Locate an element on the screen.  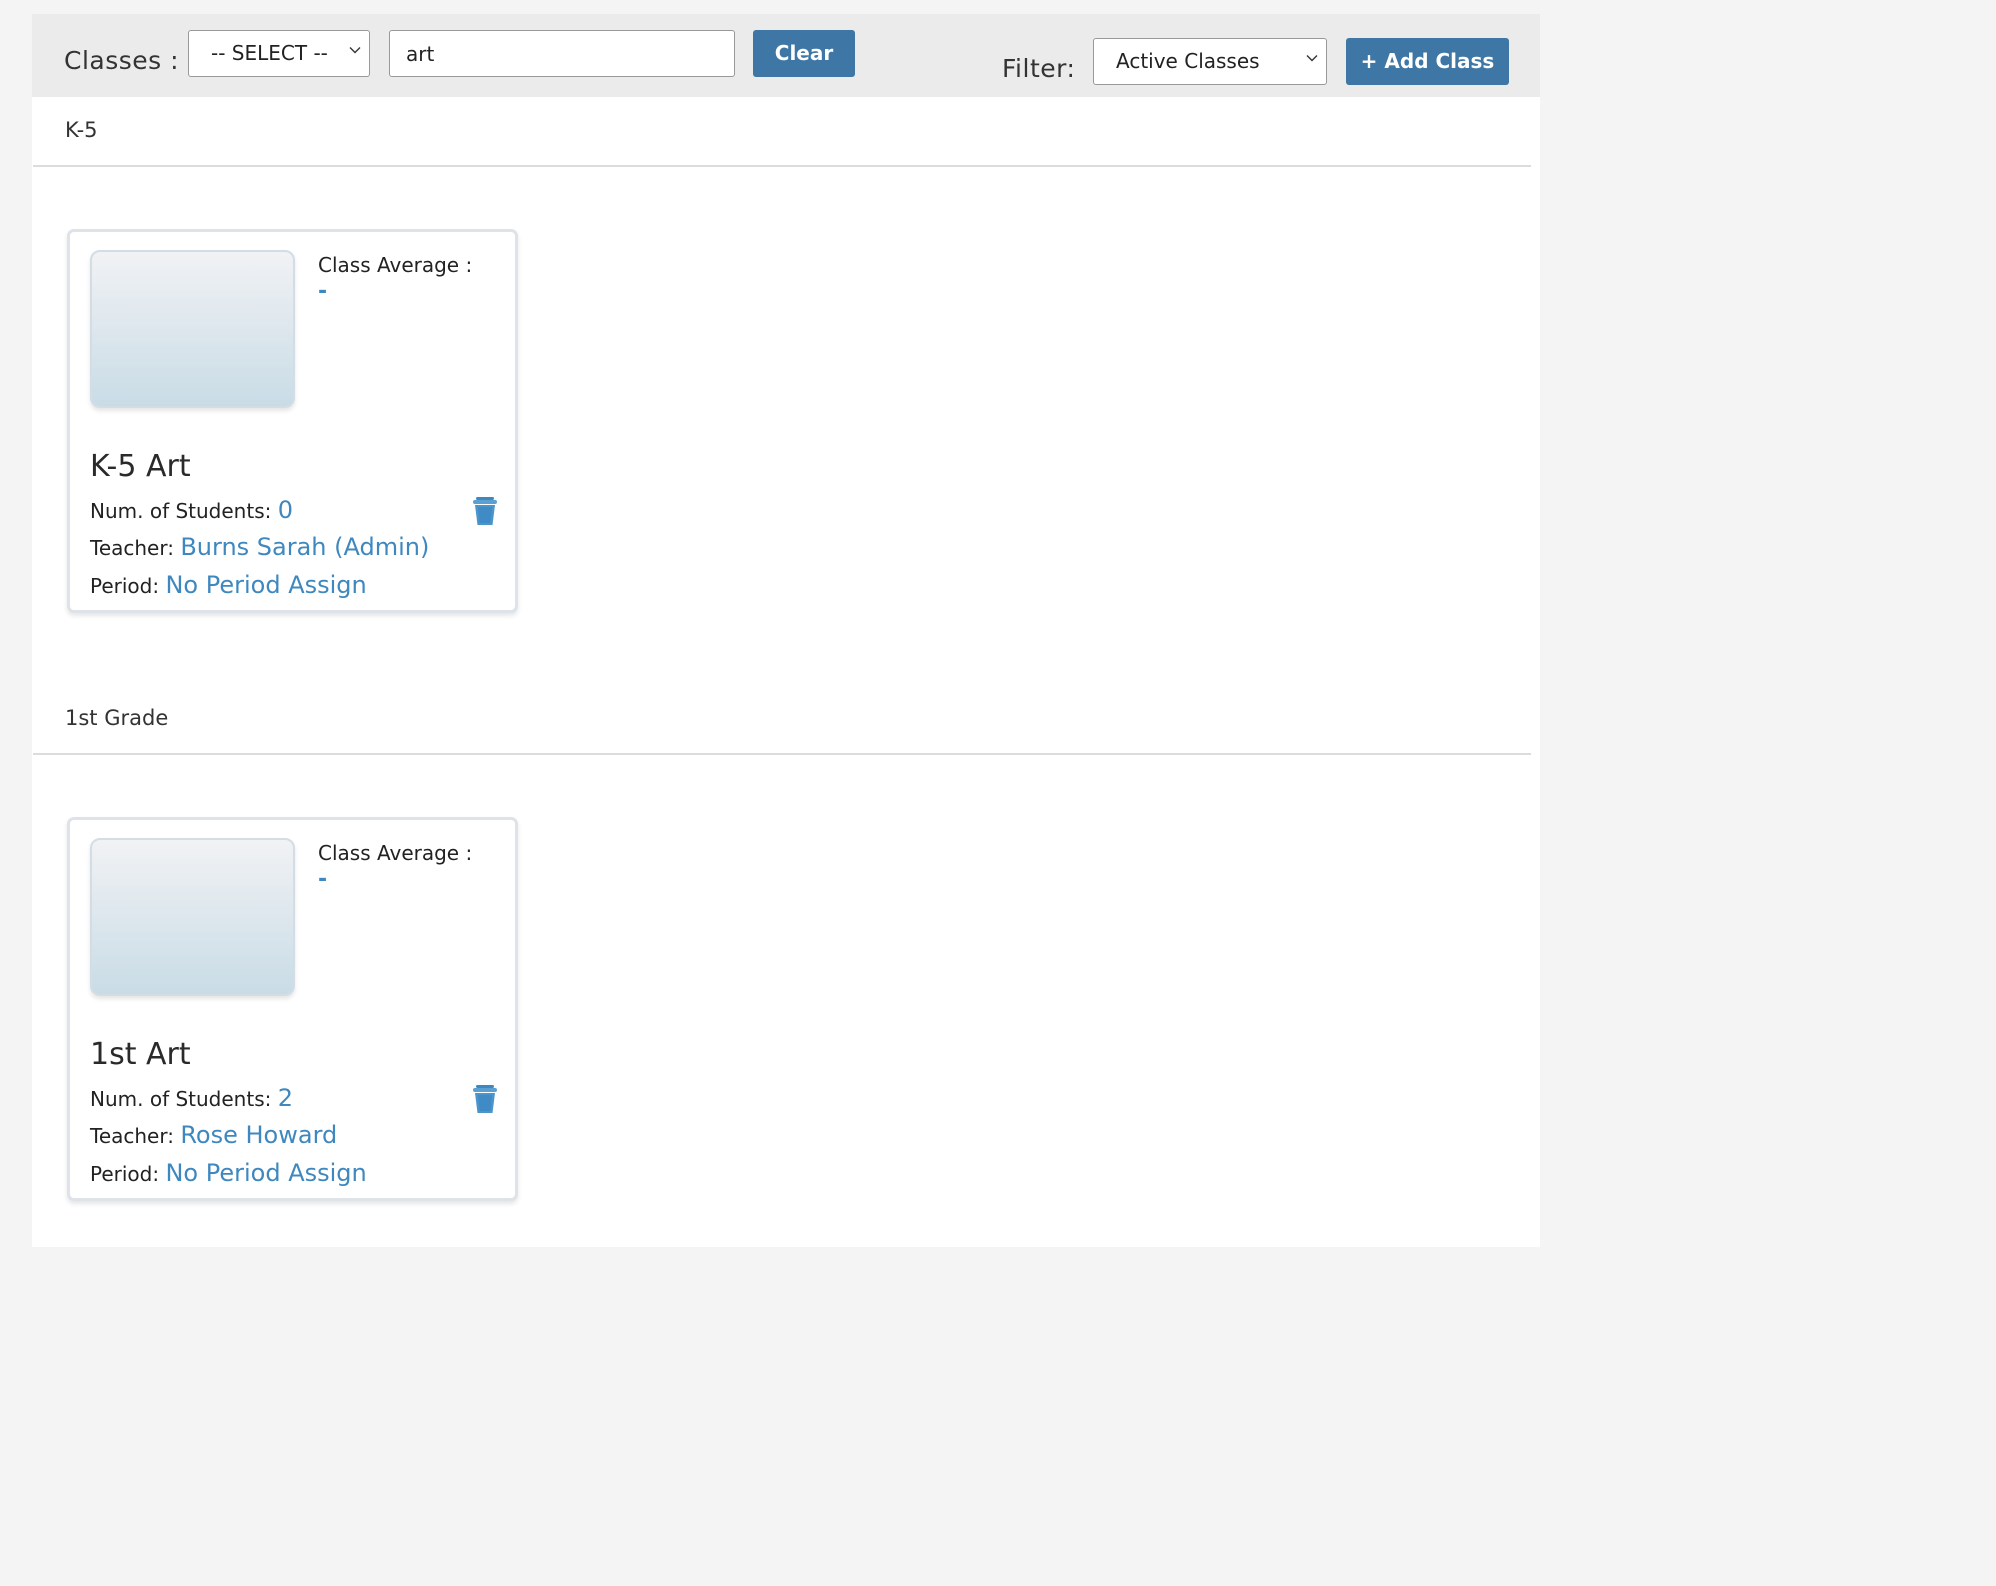
class-select-value: -- SELECT -- is located at coordinates (269, 53).